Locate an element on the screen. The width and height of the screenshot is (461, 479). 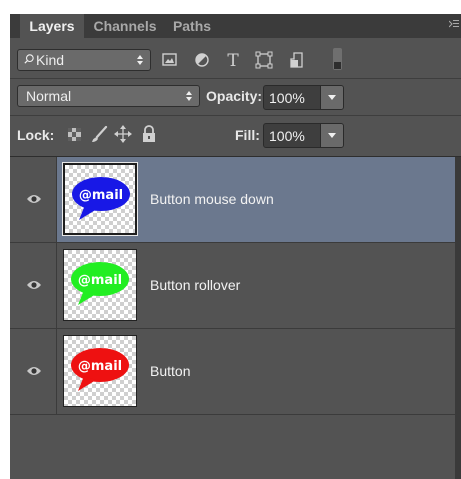
layer-name: Button rollover is located at coordinates (195, 285).